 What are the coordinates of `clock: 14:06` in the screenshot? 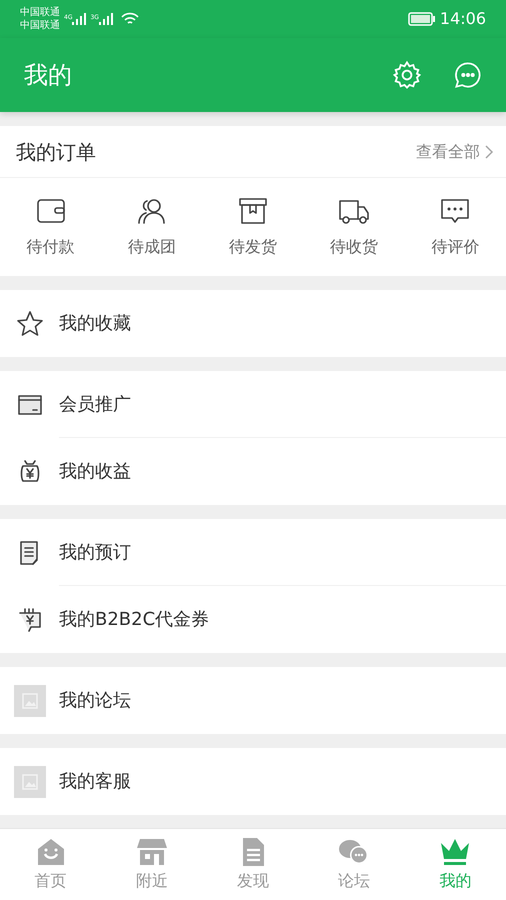 It's located at (463, 19).